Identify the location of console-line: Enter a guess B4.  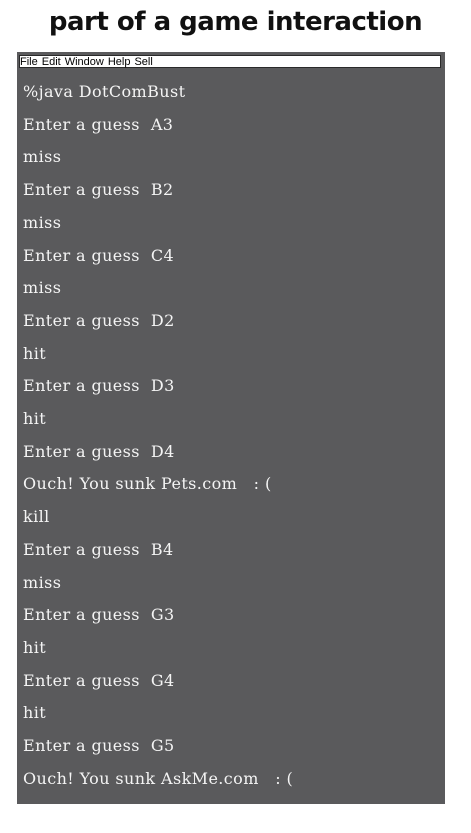
(98, 549).